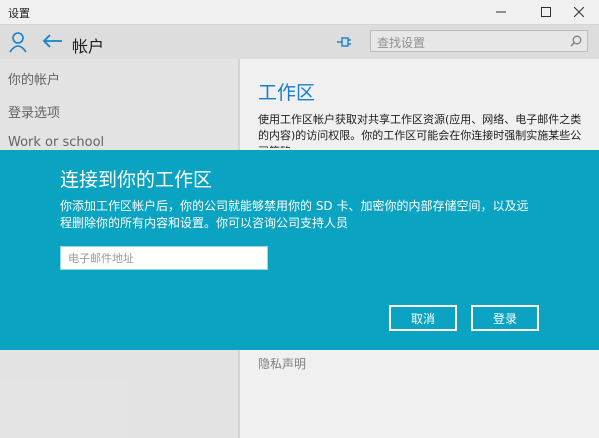  Describe the element at coordinates (56, 142) in the screenshot. I see `sidebar-item-work-or-school: Work or school` at that location.